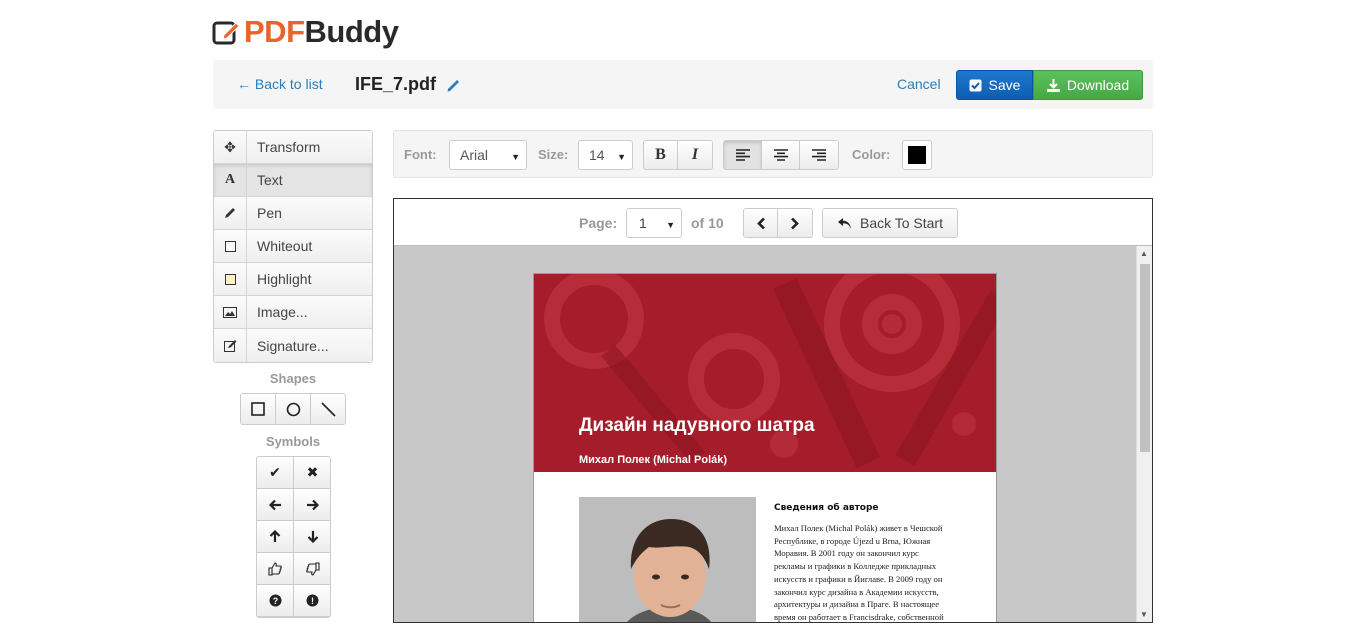  What do you see at coordinates (280, 84) in the screenshot?
I see `back-to-list-link: ← Back to list` at bounding box center [280, 84].